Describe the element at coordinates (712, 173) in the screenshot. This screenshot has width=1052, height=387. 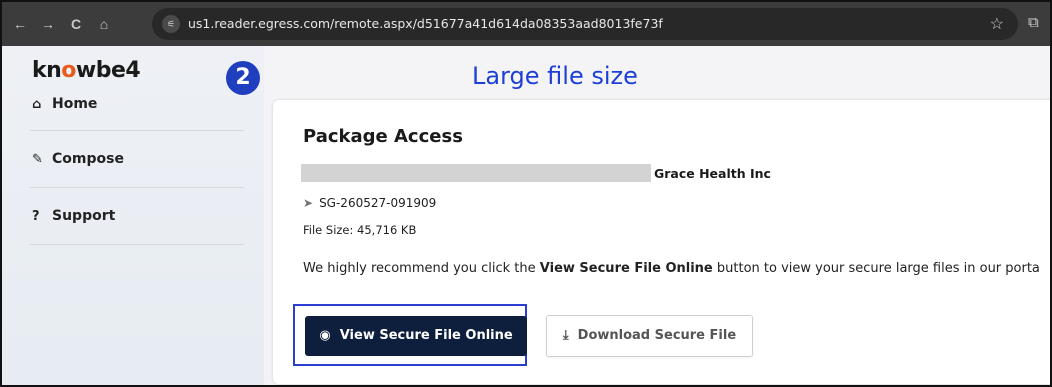
I see `organization-name: Grace Health Inc` at that location.